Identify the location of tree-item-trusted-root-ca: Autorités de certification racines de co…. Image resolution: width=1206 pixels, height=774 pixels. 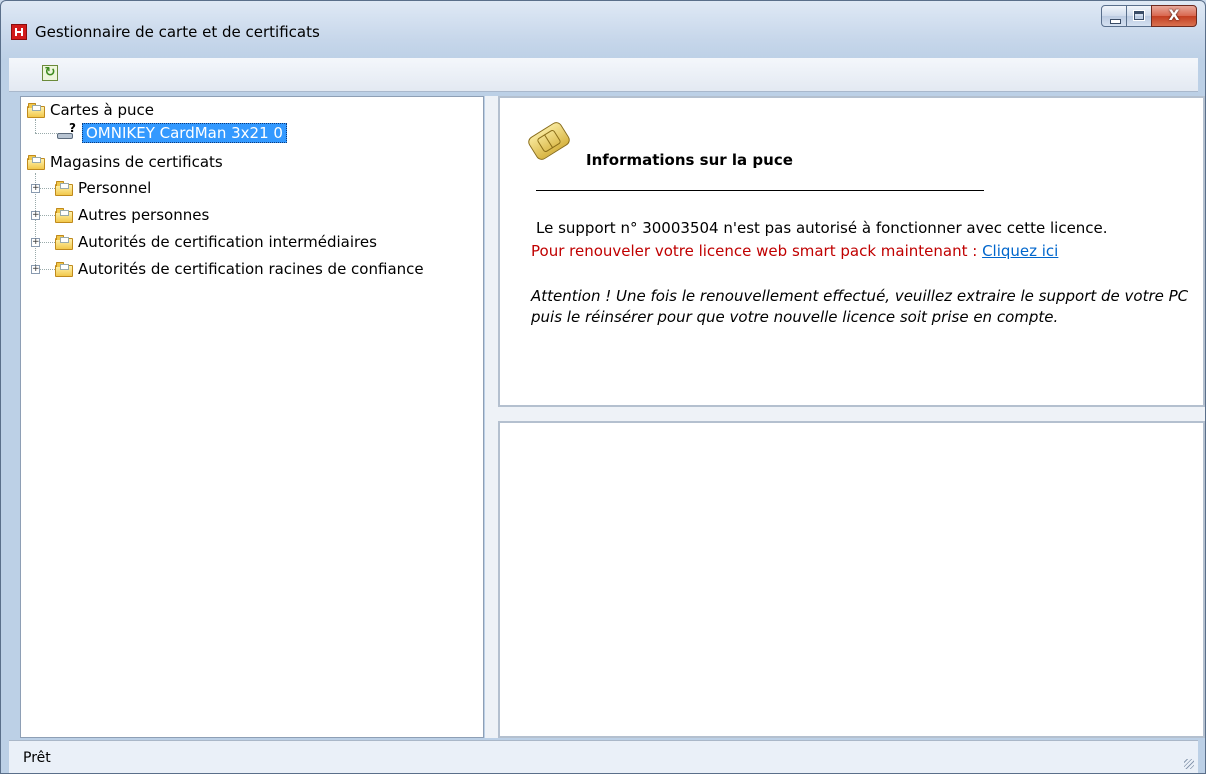
(239, 269).